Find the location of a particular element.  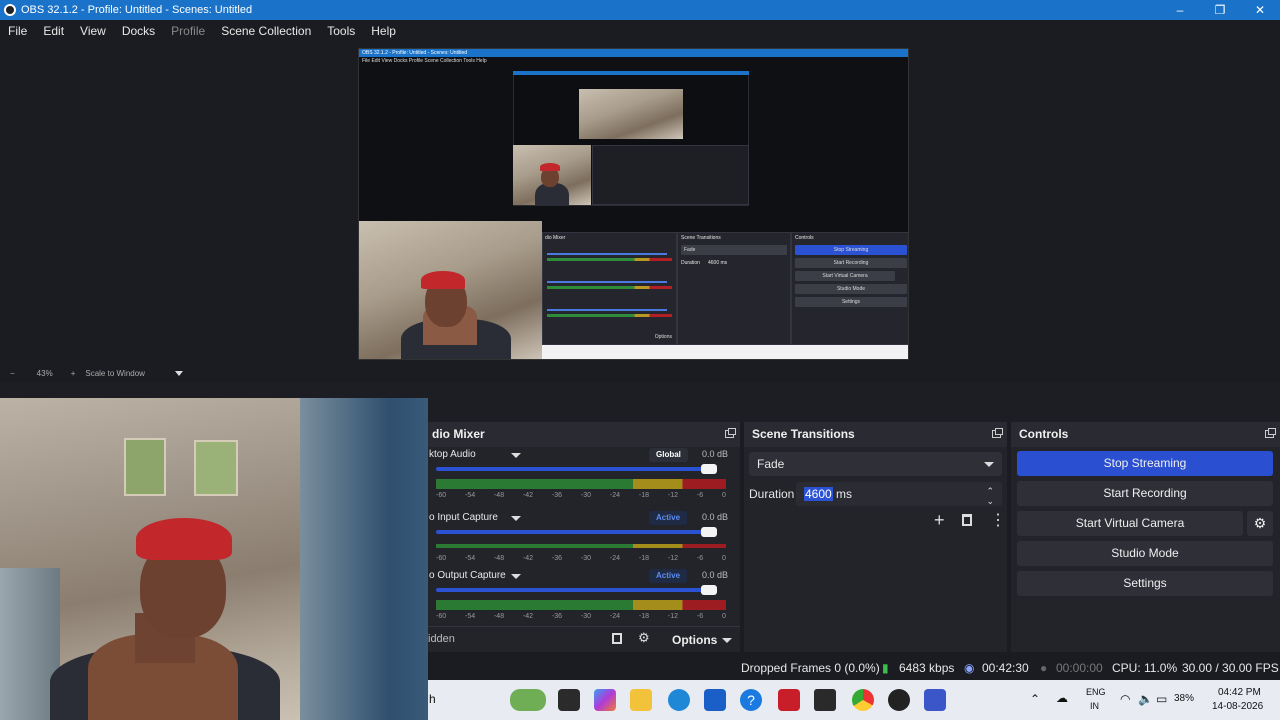

dropped-frames: Dropped Frames 0 (0.0%) is located at coordinates (810, 668).